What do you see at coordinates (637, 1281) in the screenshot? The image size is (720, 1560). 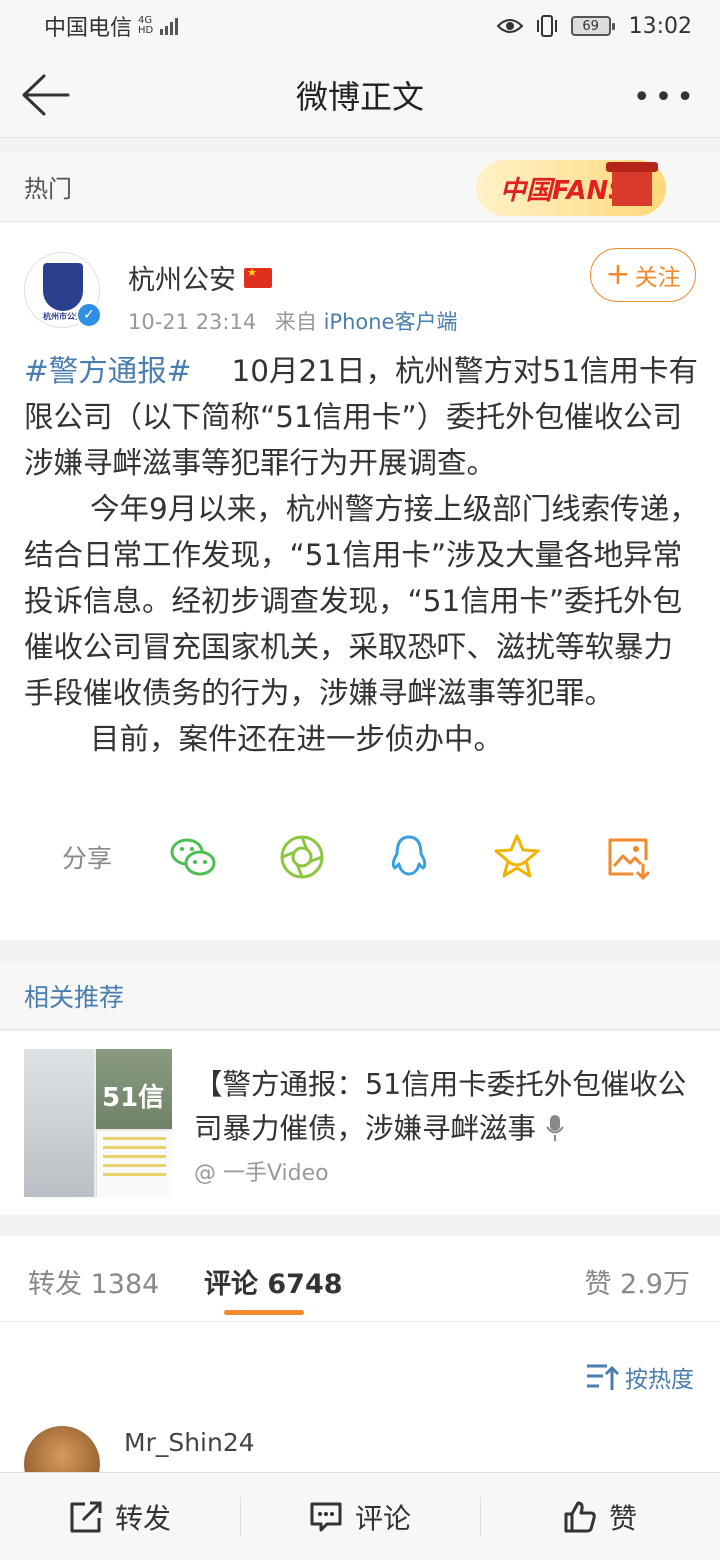 I see `tab-likes: 赞 2.9万` at bounding box center [637, 1281].